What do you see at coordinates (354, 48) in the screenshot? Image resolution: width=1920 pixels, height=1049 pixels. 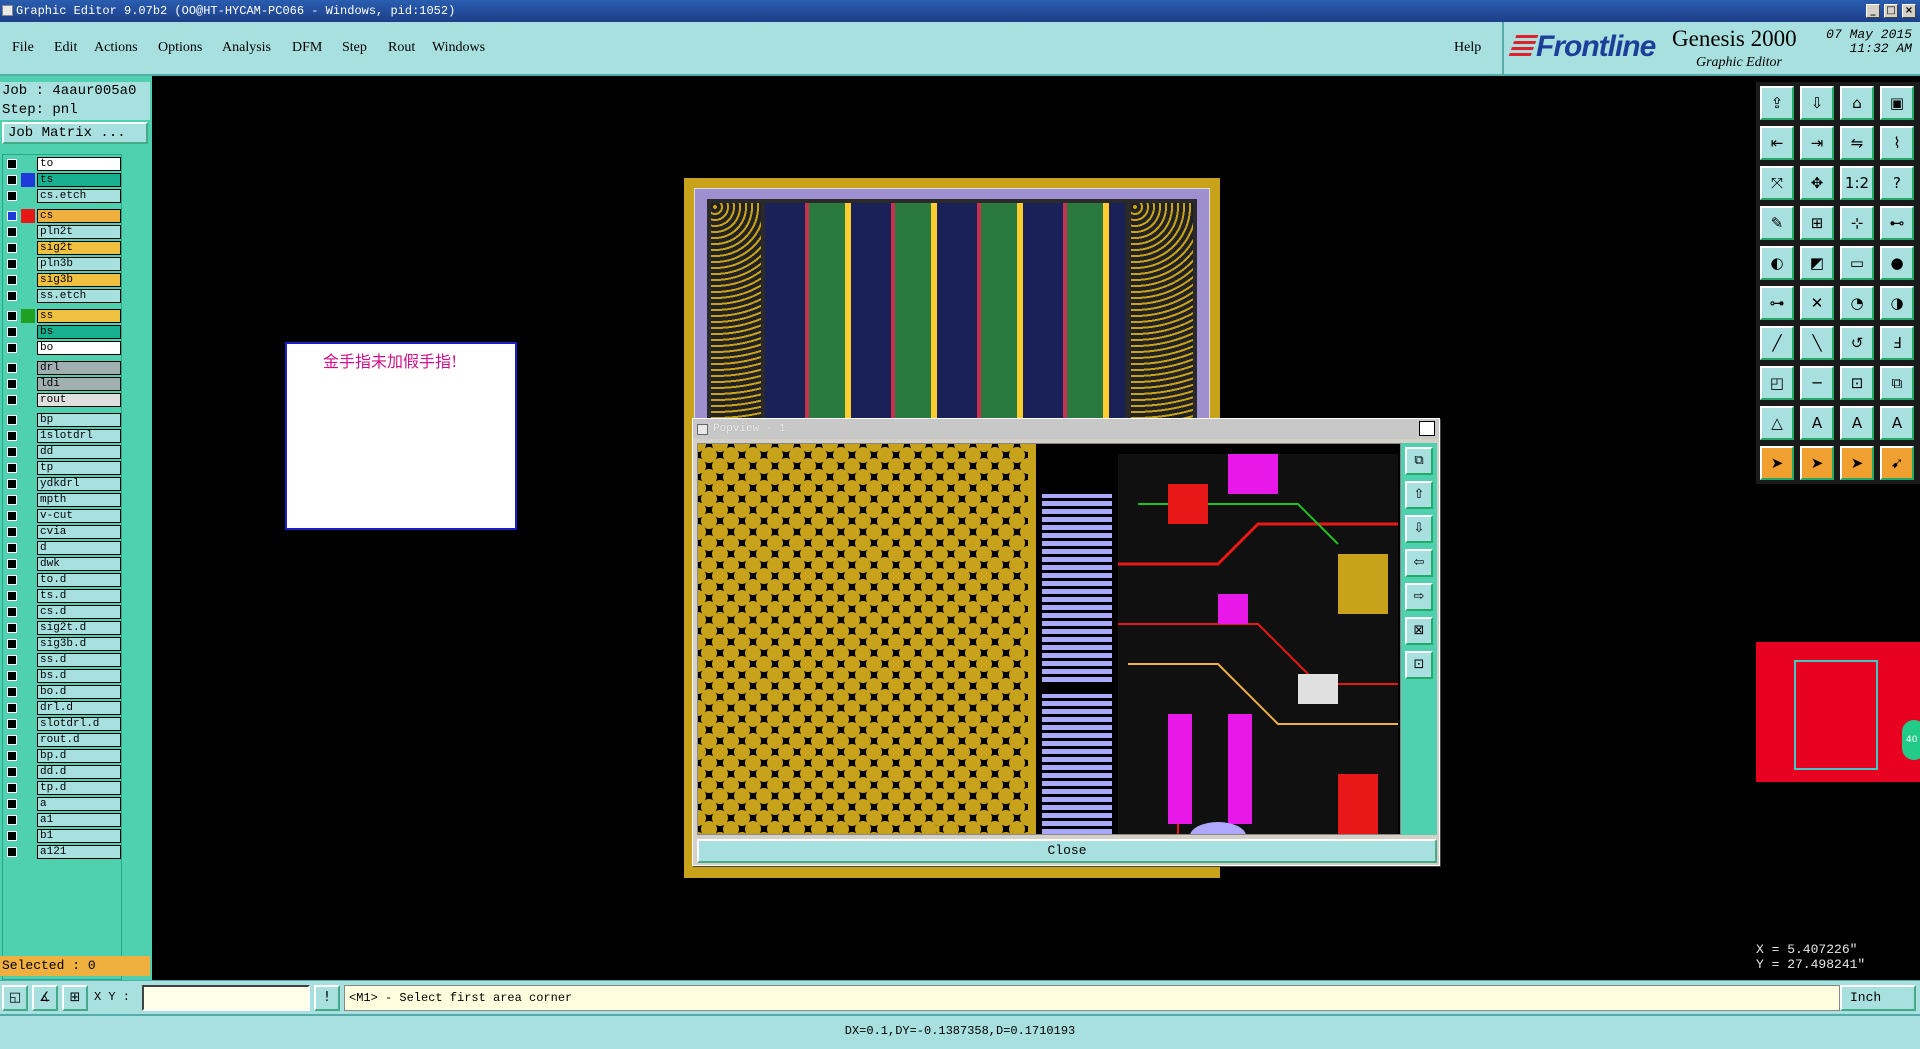 I see `menu-step: Step` at bounding box center [354, 48].